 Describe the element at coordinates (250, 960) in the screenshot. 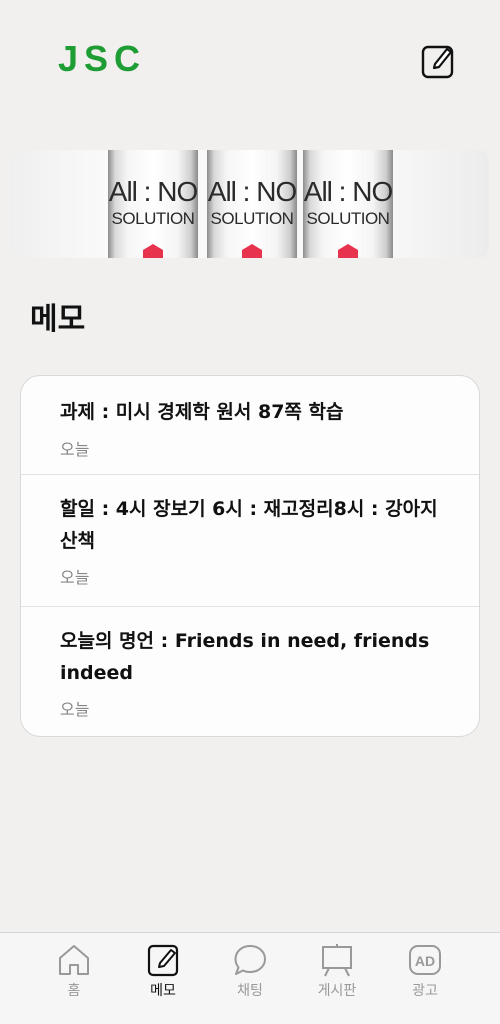

I see `chat-icon` at that location.